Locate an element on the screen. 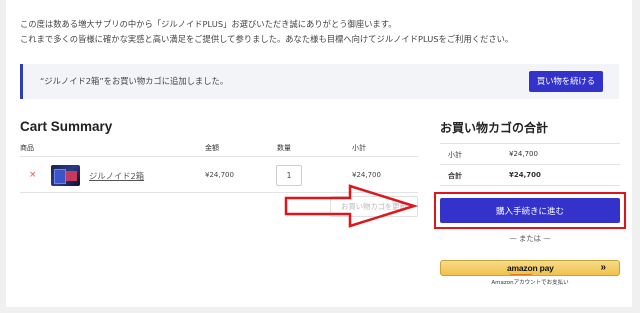 The image size is (640, 313). totals-divider-mid is located at coordinates (530, 164).